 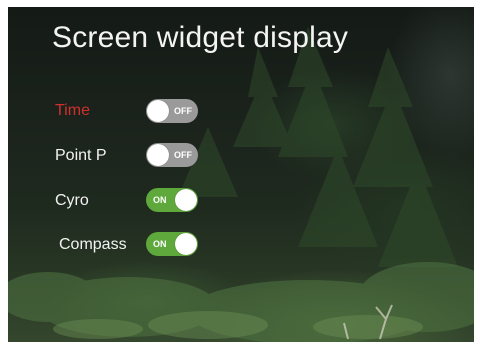 I want to click on compass-toggle: ON, so click(x=172, y=244).